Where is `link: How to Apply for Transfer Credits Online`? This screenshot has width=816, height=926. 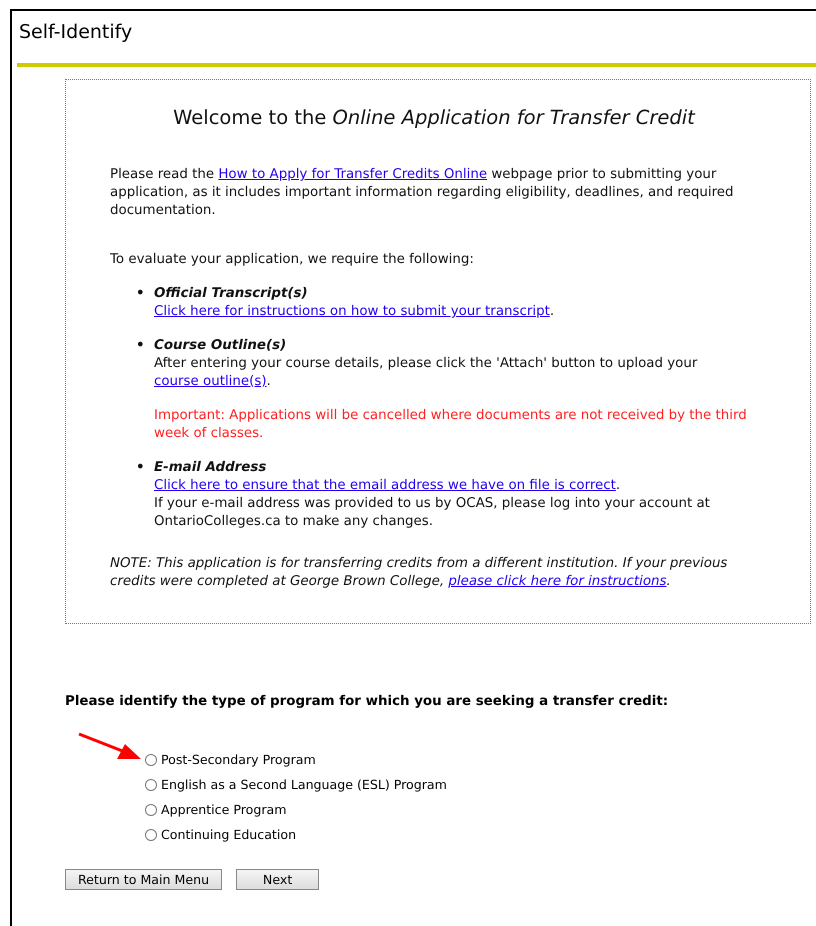 link: How to Apply for Transfer Credits Online is located at coordinates (353, 174).